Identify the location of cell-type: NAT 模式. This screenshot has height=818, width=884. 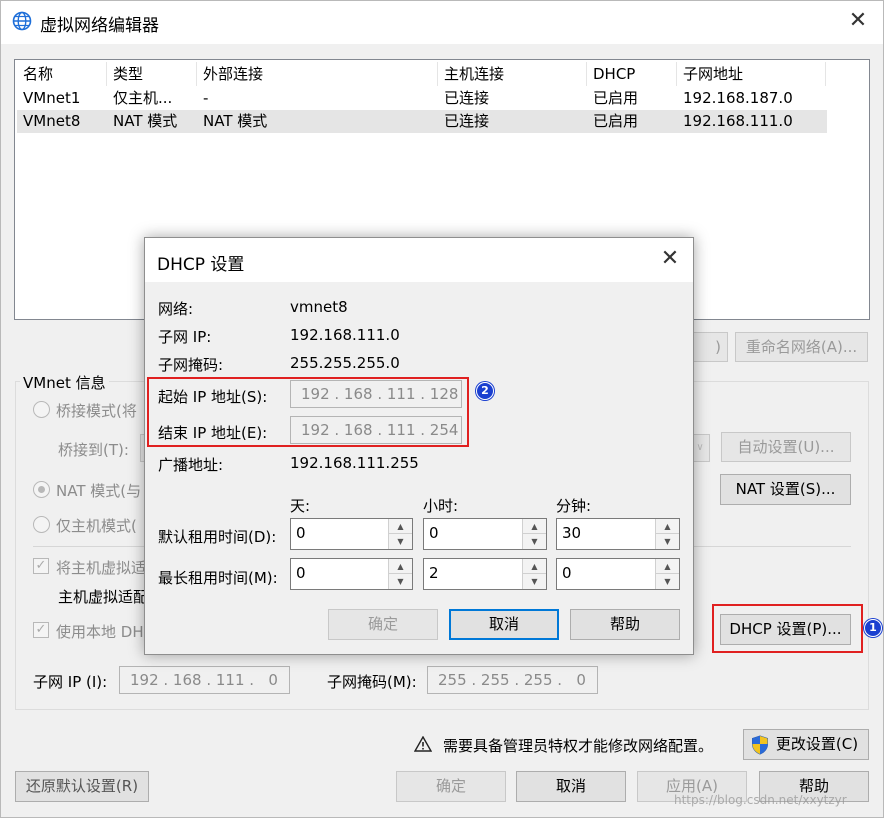
(145, 121).